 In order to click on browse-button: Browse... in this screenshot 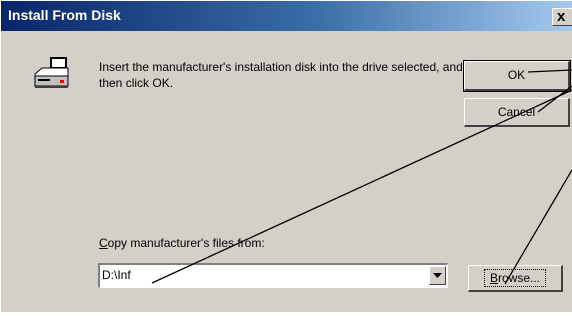, I will do `click(515, 278)`.